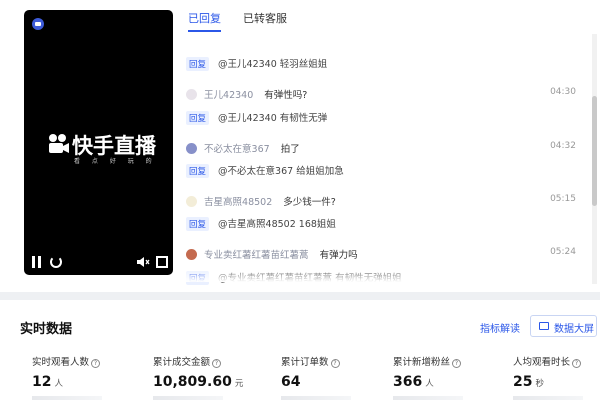 The width and height of the screenshot is (600, 400). Describe the element at coordinates (273, 64) in the screenshot. I see `reply-text: @王儿42340 轻羽丝姐姐` at that location.